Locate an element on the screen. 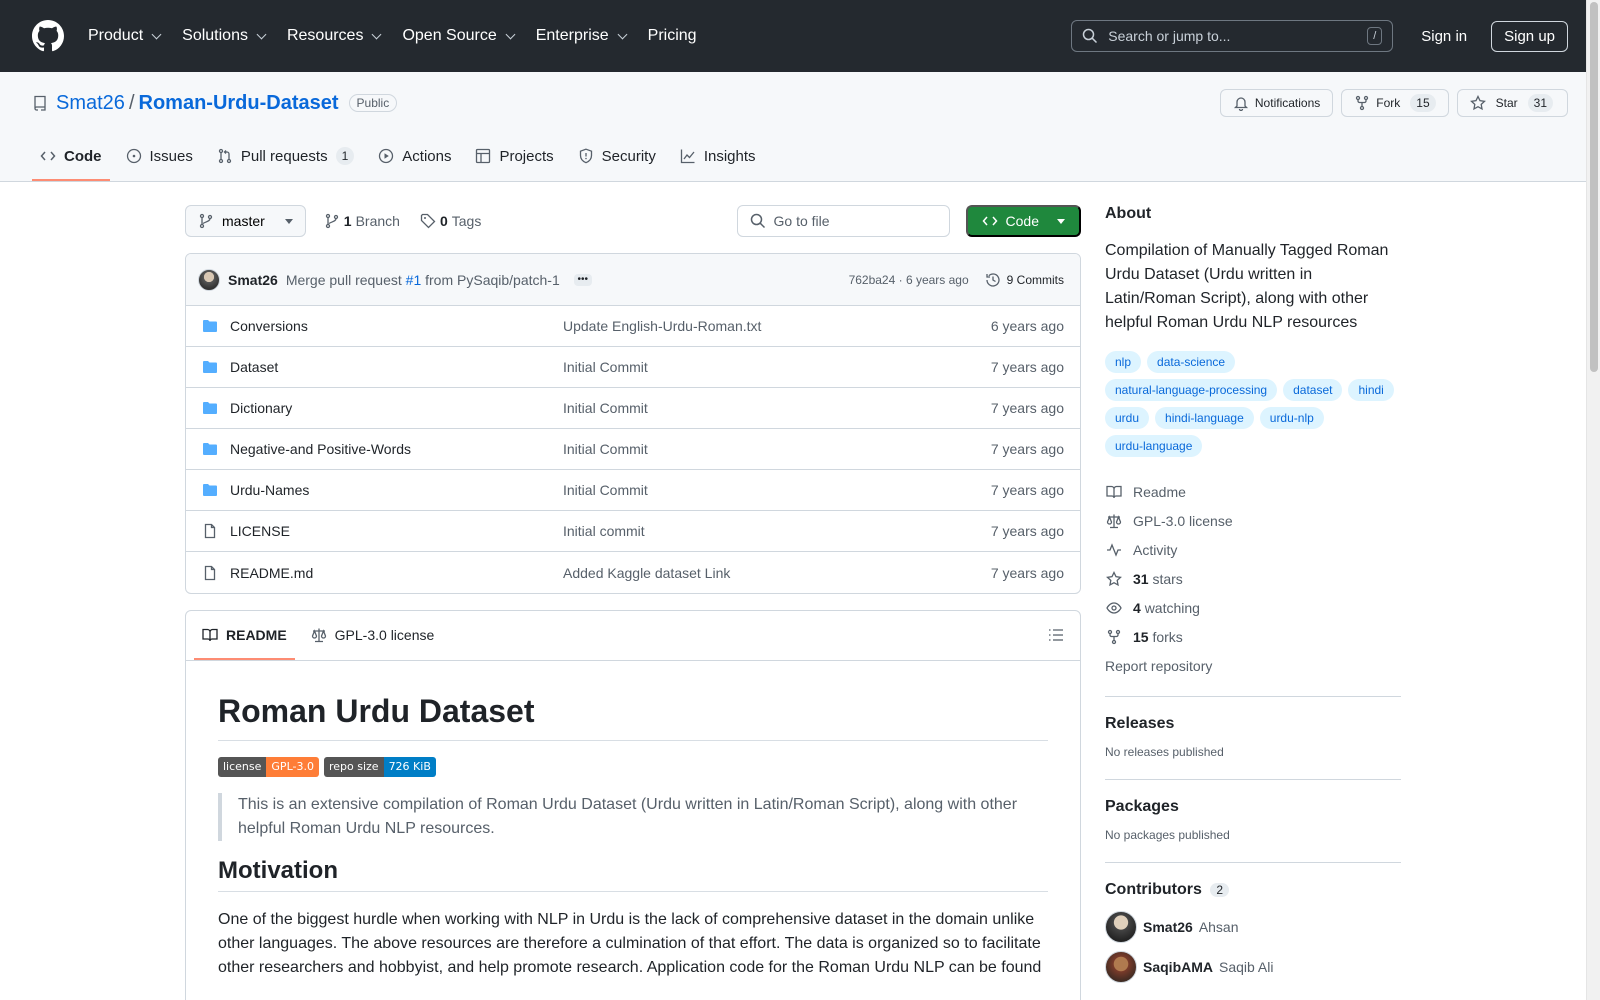  stars-link: 31 stars is located at coordinates (1253, 578).